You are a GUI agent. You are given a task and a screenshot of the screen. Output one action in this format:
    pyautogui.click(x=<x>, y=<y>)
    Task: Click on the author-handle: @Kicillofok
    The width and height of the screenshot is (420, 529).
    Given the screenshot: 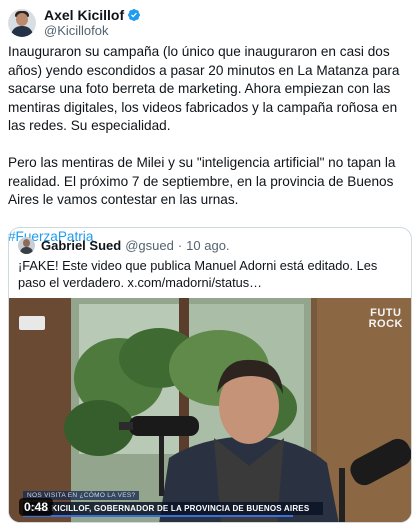 What is the action you would take?
    pyautogui.click(x=92, y=31)
    